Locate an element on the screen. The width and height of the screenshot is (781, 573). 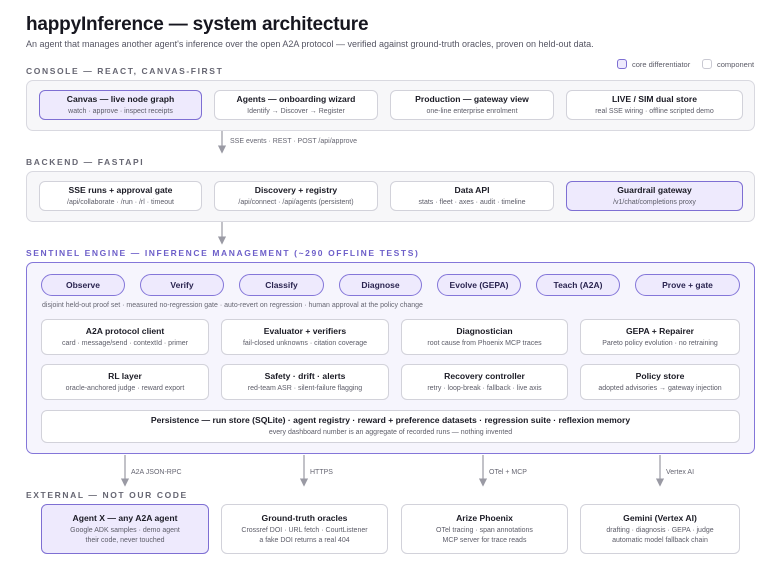
external-section-label: EXTERNAL — NOT OUR CODE is located at coordinates (107, 495).